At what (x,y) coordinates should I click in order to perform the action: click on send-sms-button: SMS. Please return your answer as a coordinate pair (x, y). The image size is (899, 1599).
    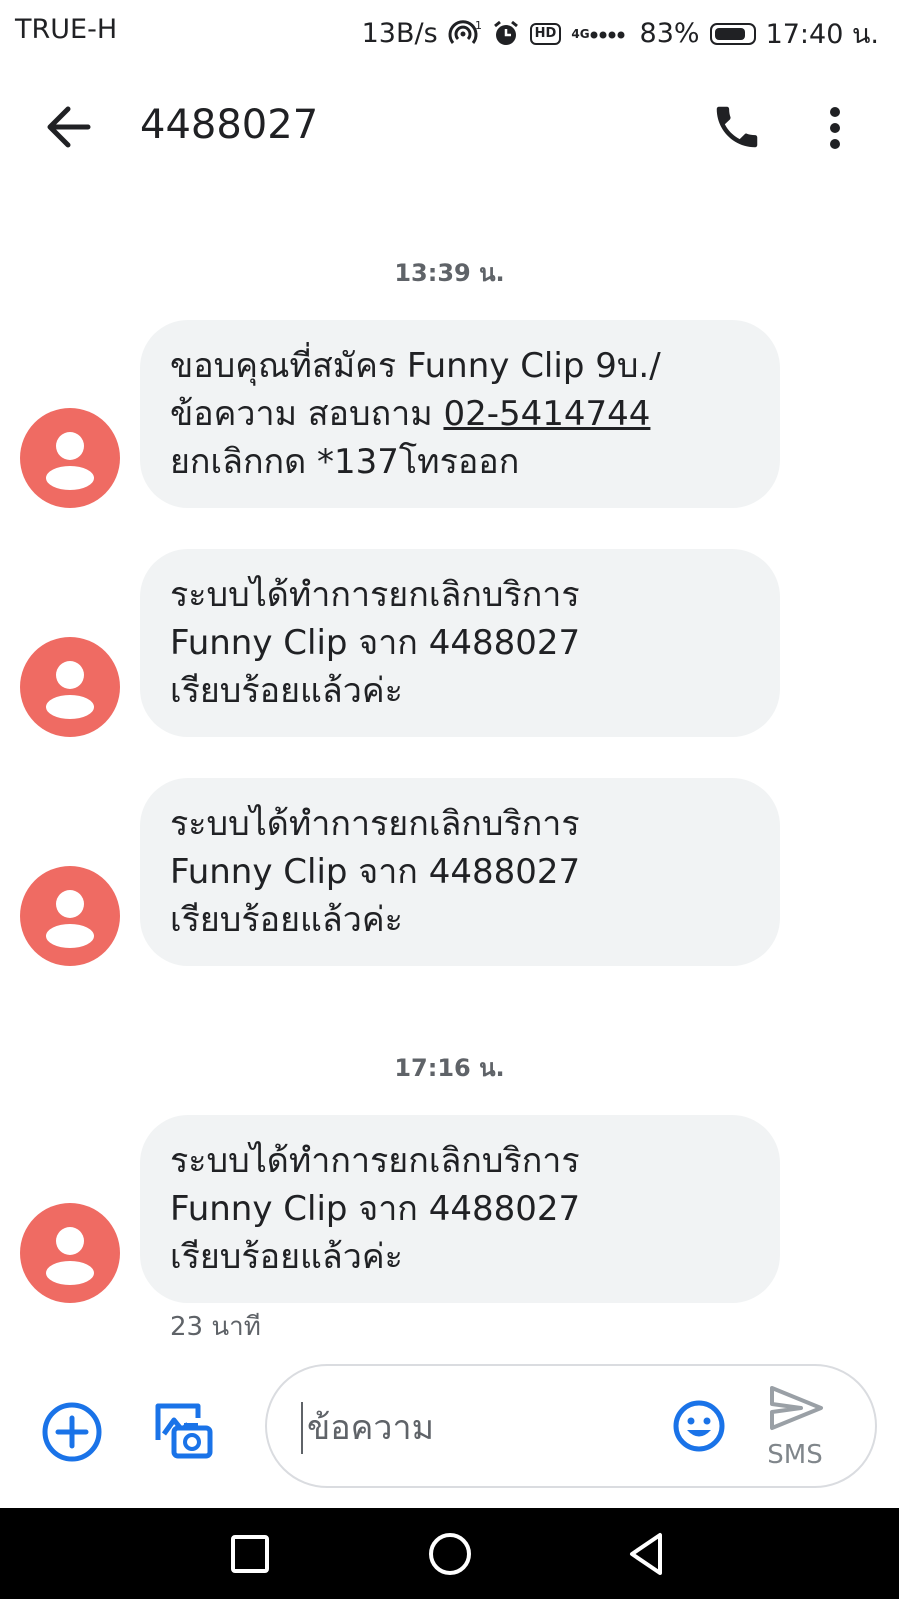
    Looking at the image, I should click on (795, 1429).